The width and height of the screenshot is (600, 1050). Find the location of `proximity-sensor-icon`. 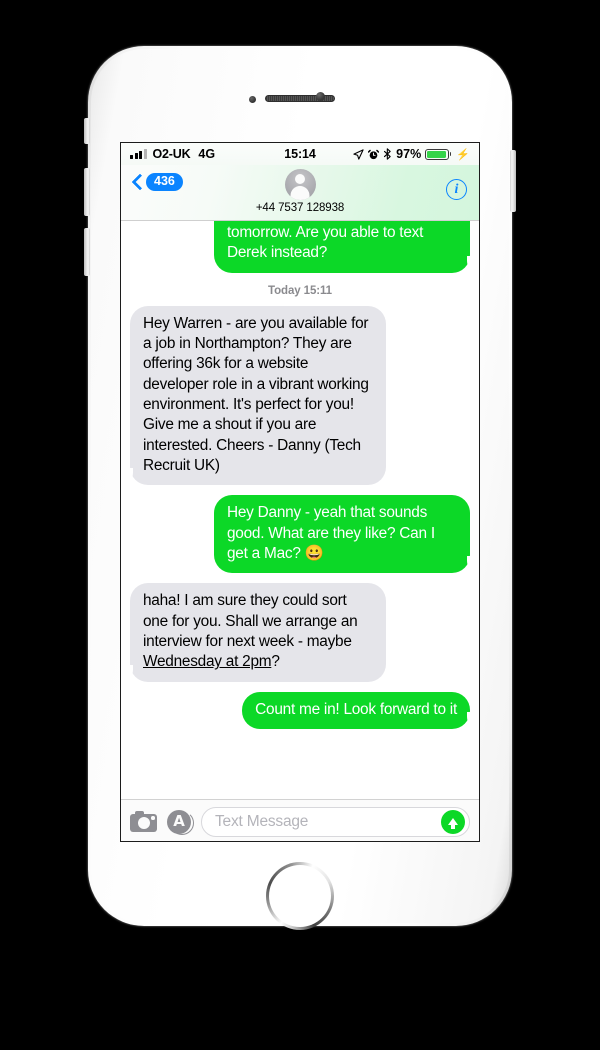

proximity-sensor-icon is located at coordinates (252, 99).